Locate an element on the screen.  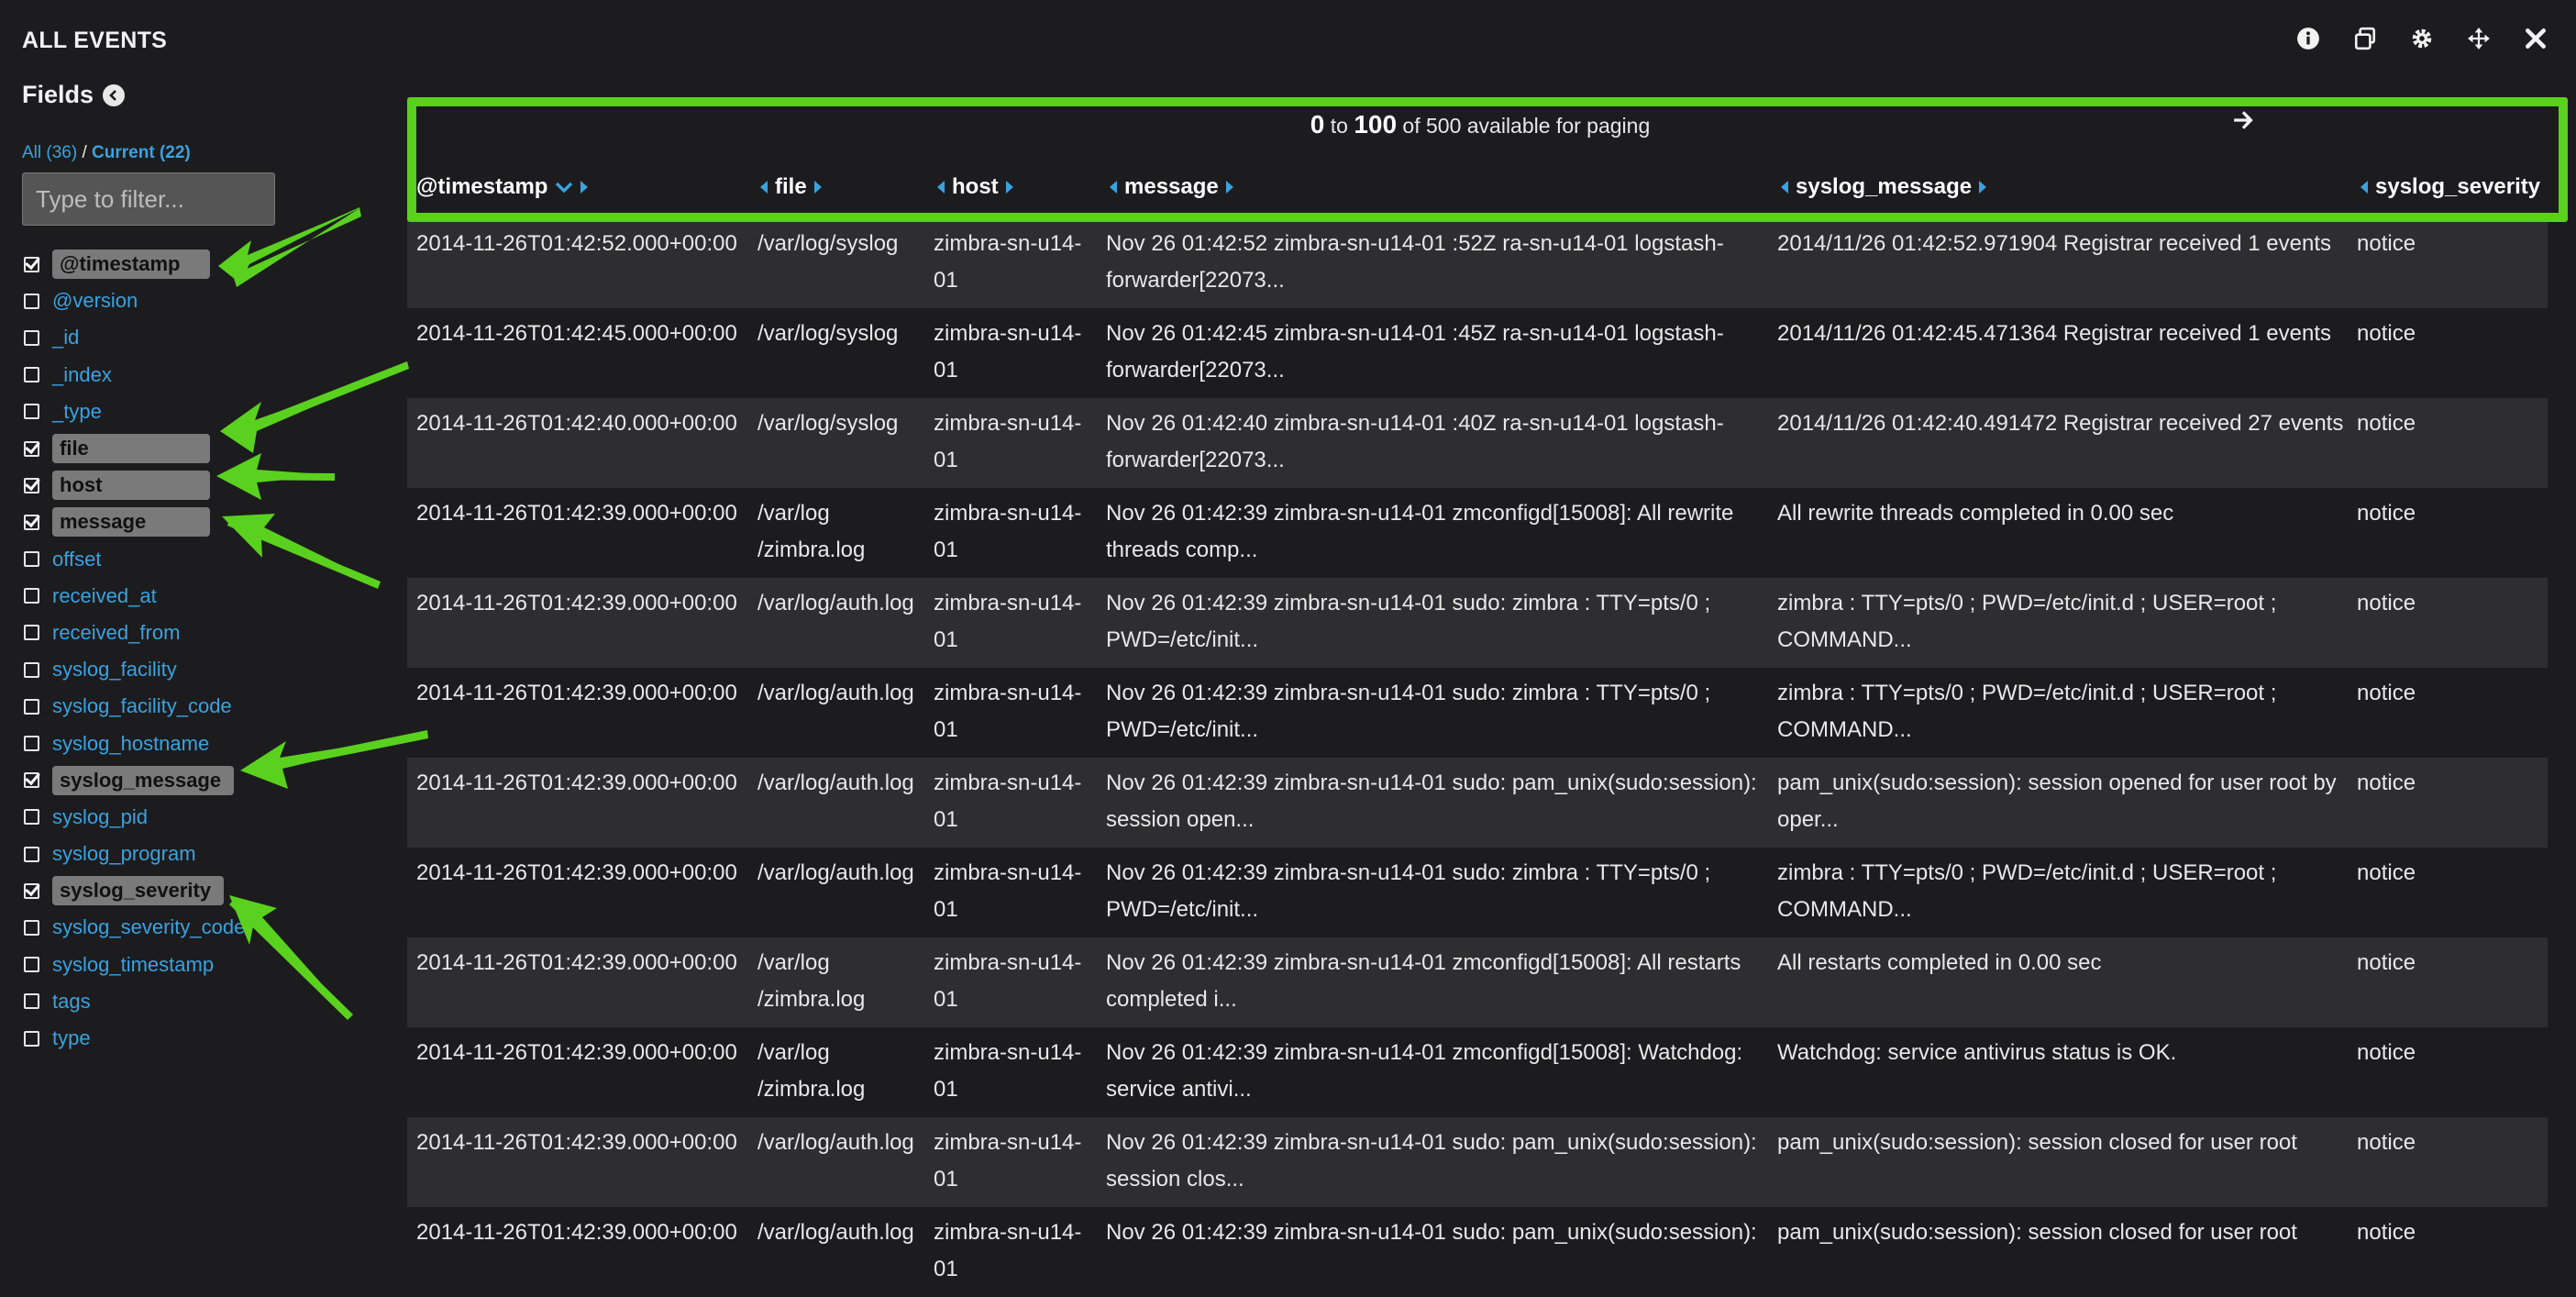
field-item: _id is located at coordinates (134, 337).